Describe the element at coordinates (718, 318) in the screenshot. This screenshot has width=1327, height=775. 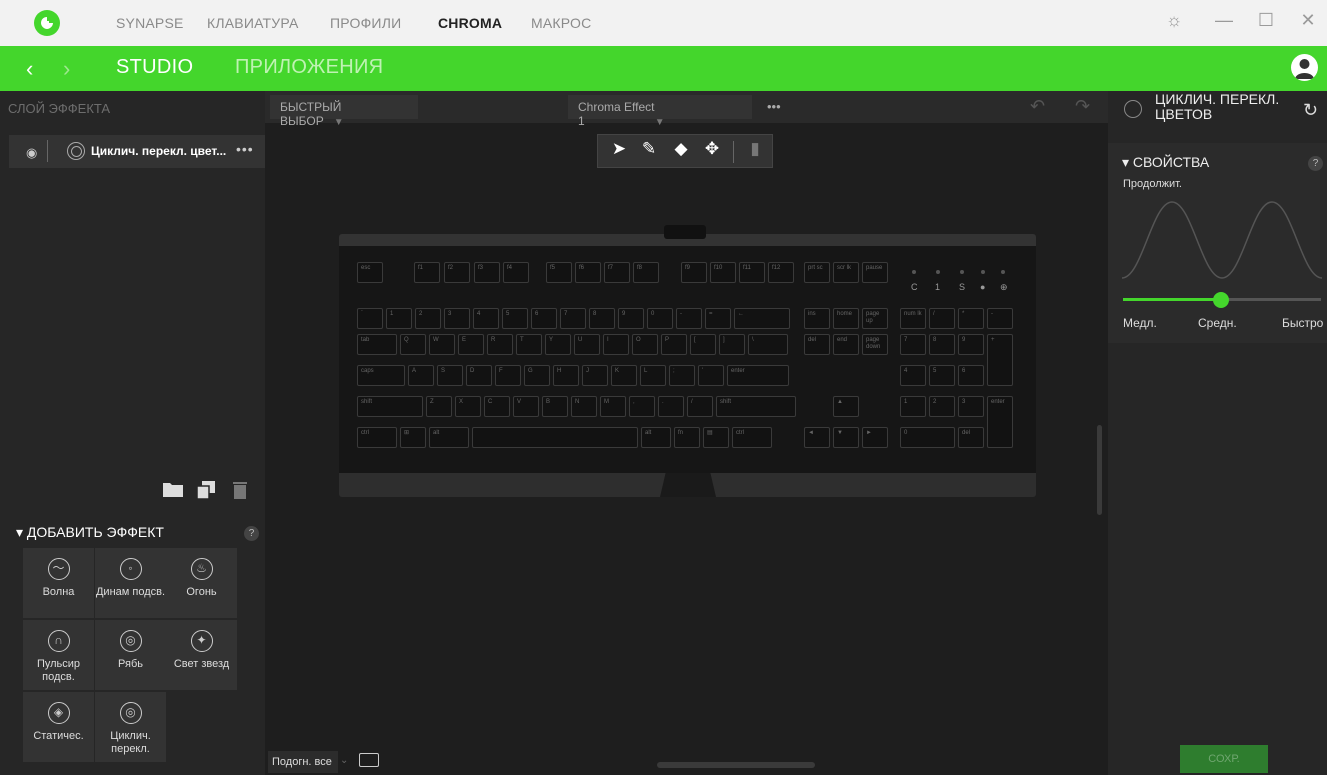
I see `number-key: =` at that location.